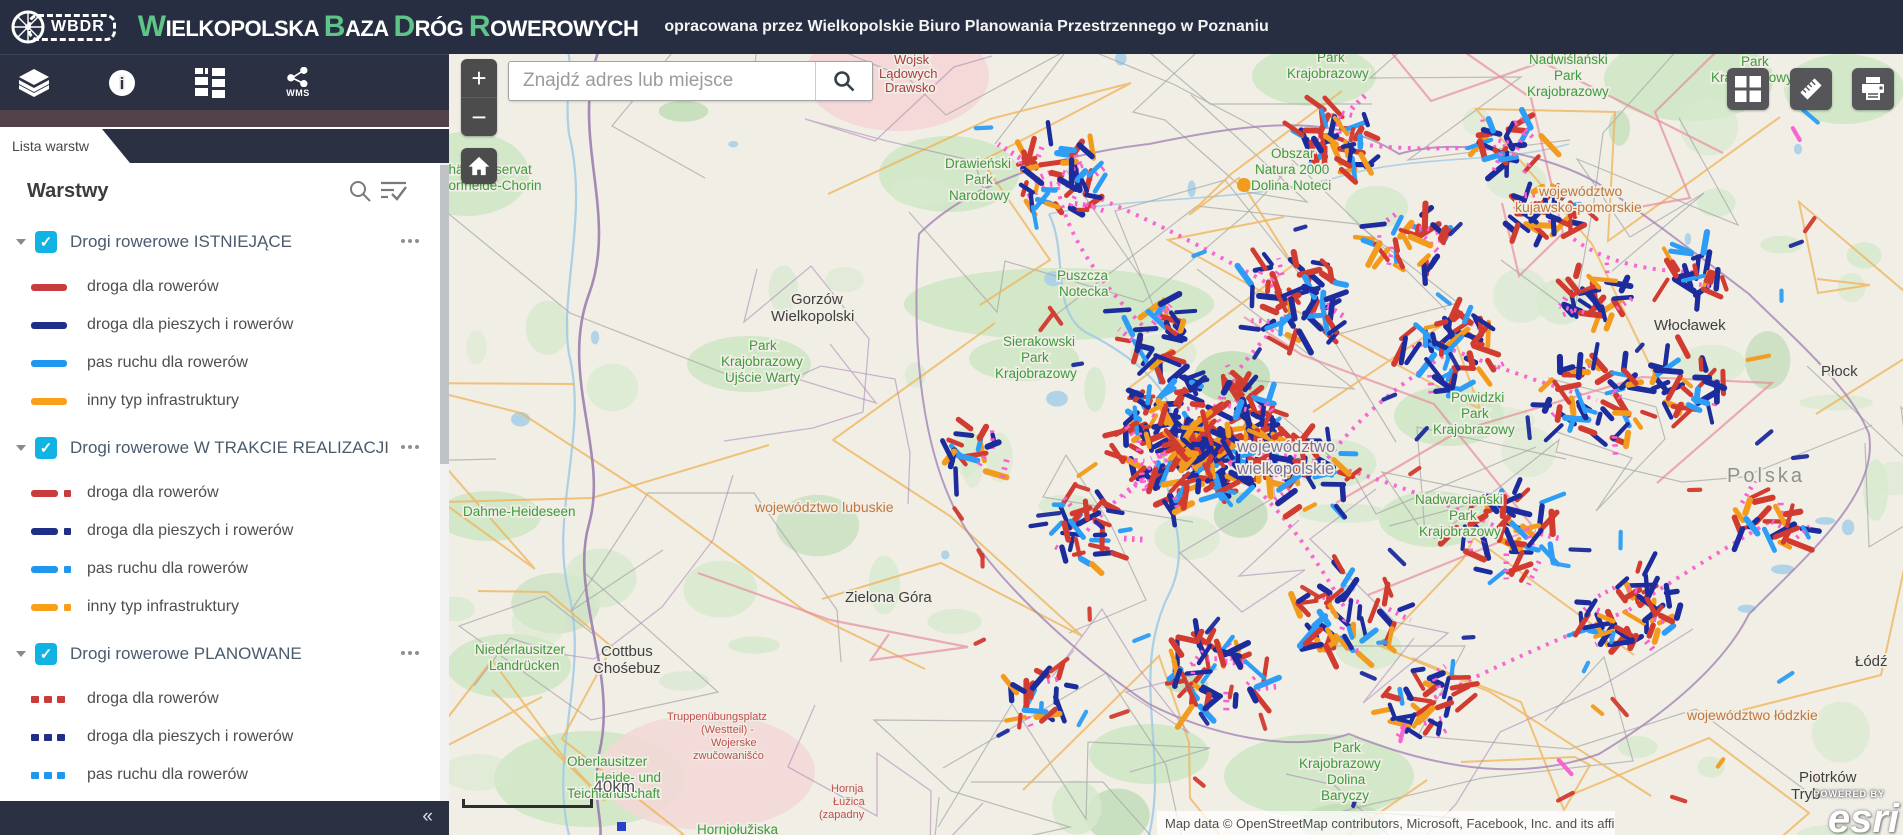 This screenshot has height=835, width=1903. I want to click on map-label: Narodowy, so click(979, 195).